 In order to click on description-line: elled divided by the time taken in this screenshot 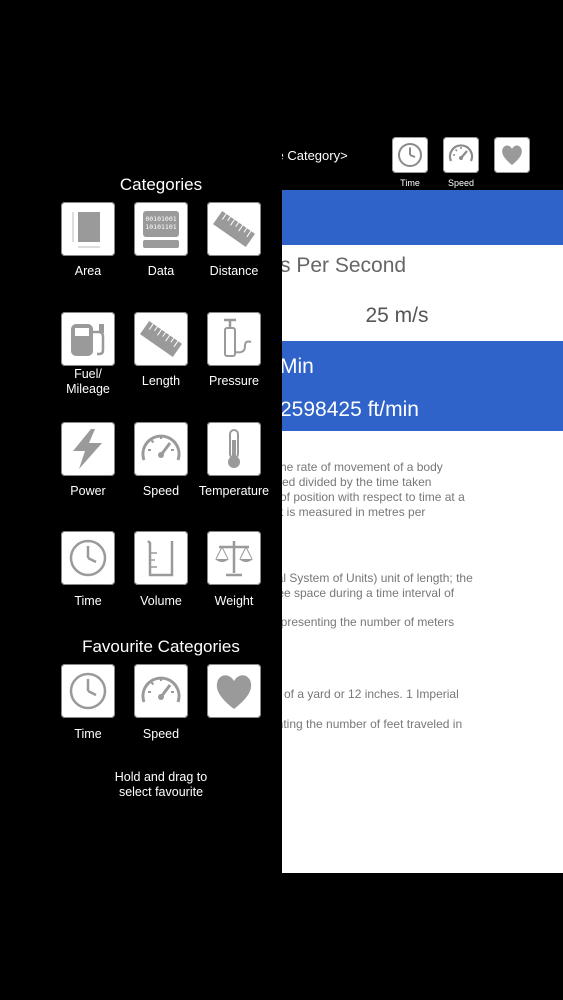, I will do `click(357, 482)`.